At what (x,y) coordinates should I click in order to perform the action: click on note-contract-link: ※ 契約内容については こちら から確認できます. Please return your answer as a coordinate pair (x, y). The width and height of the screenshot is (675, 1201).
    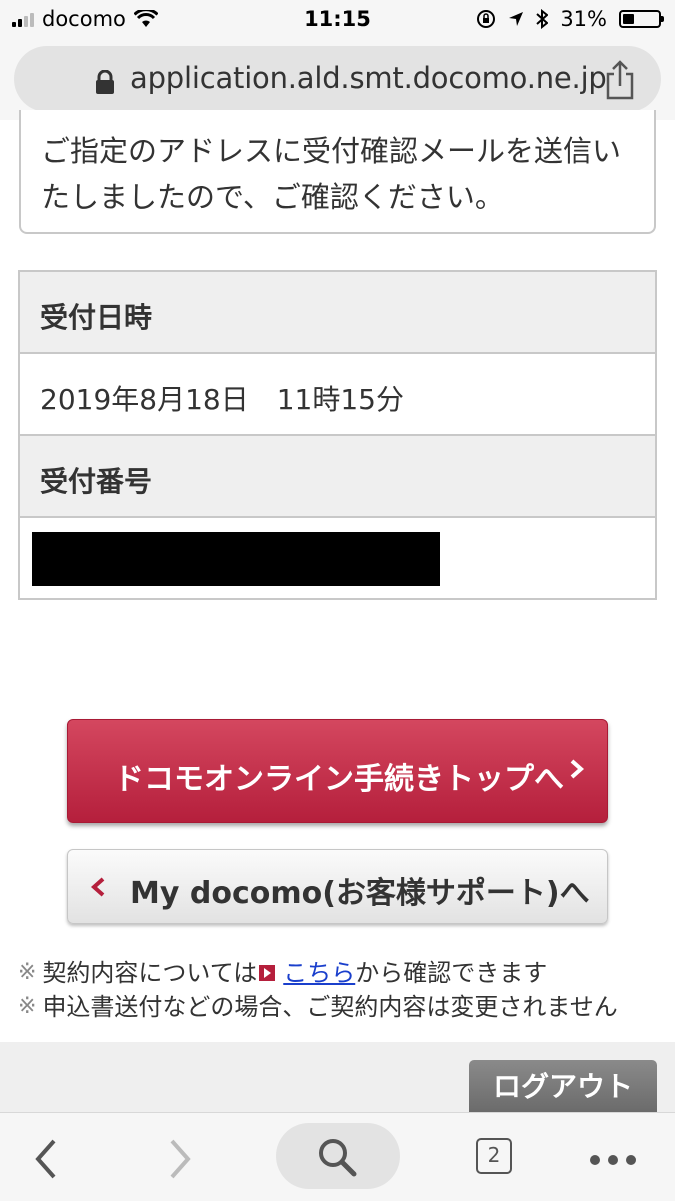
    Looking at the image, I should click on (318, 973).